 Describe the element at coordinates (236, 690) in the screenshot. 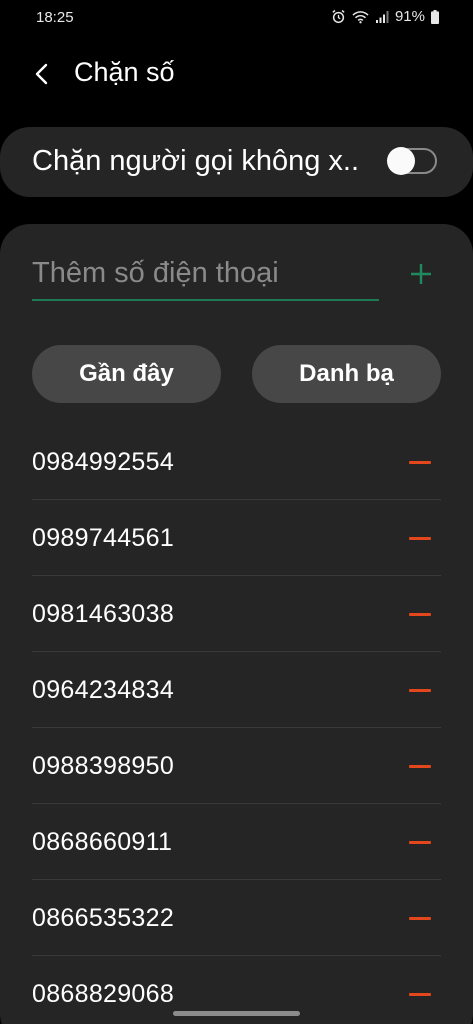

I see `list-item: 0964234834` at that location.